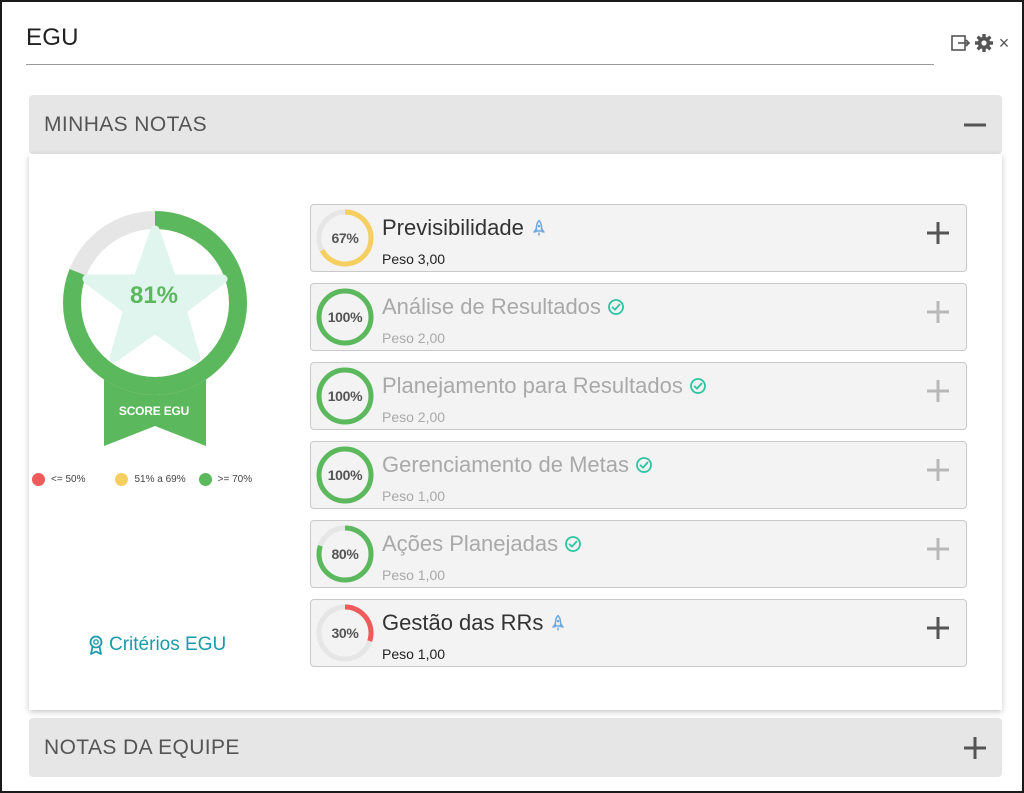  Describe the element at coordinates (154, 411) in the screenshot. I see `score-label: SCORE EGU` at that location.